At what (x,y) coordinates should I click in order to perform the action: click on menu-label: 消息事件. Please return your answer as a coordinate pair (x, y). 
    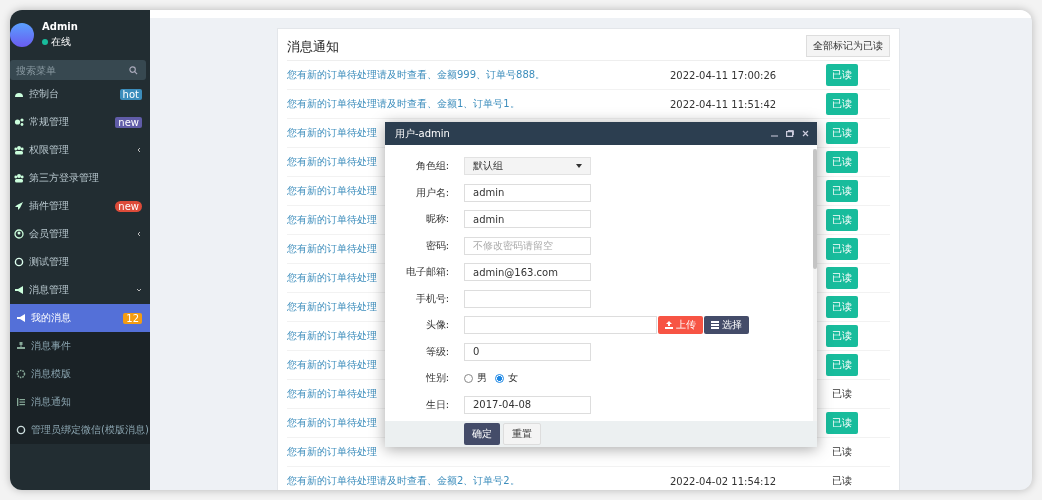
    Looking at the image, I should click on (51, 346).